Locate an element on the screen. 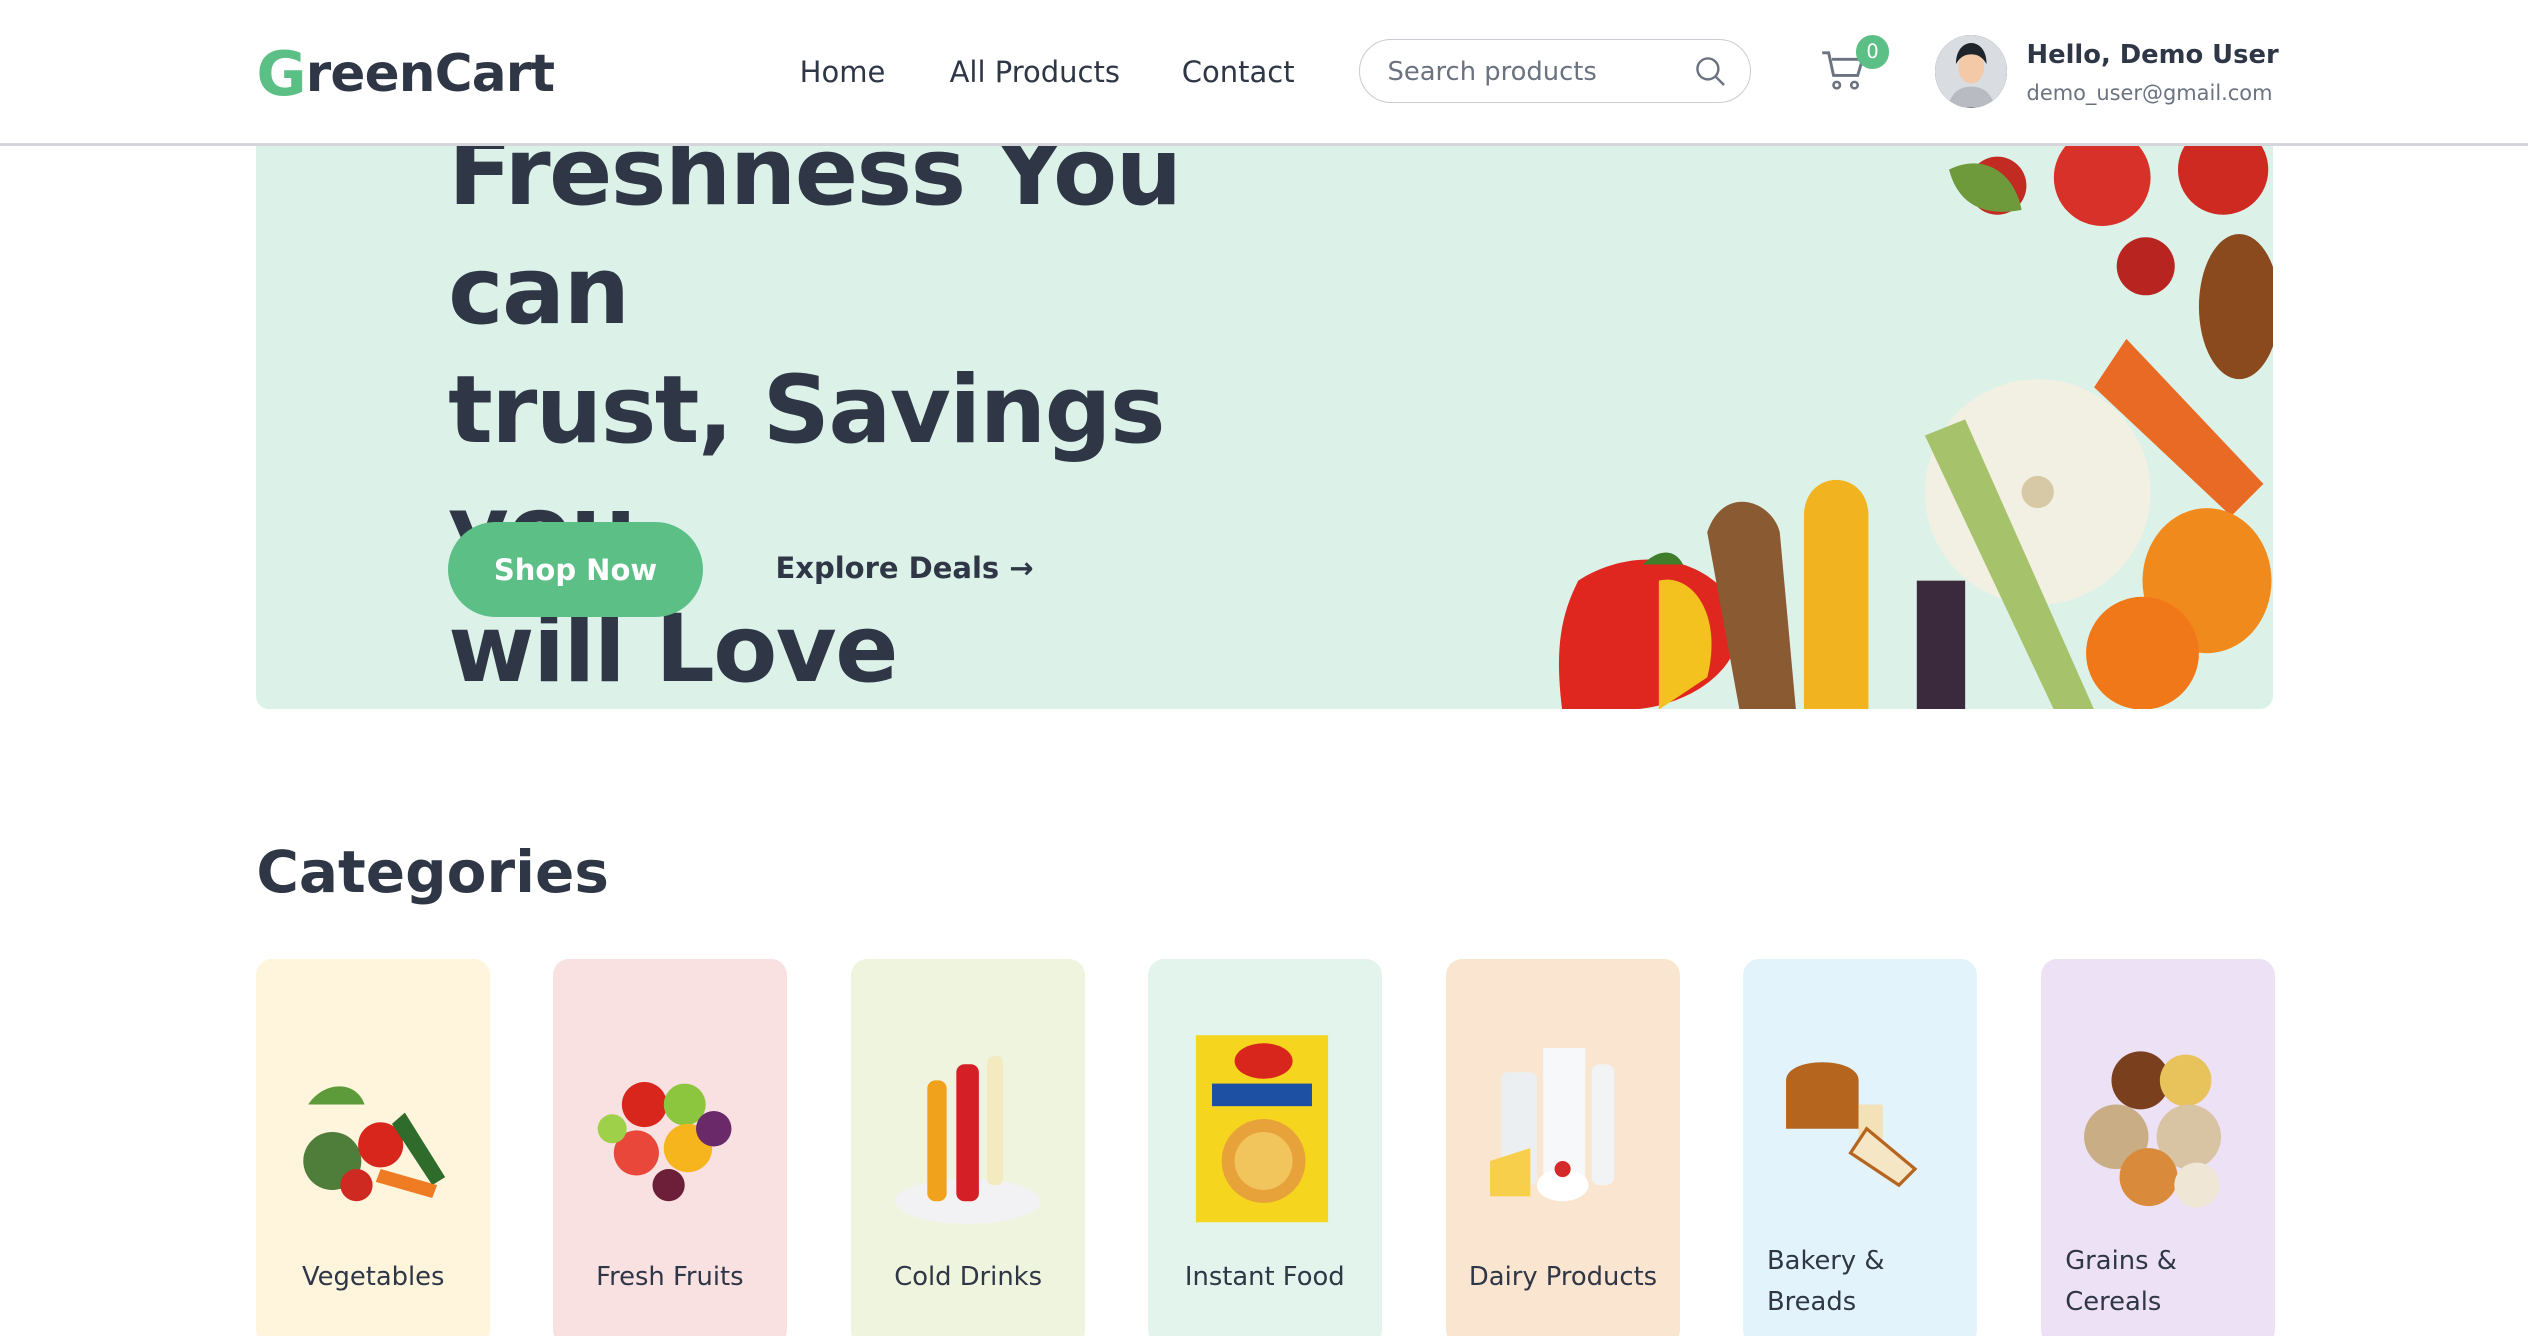 The image size is (2528, 1336). nav-home: Home is located at coordinates (843, 72).